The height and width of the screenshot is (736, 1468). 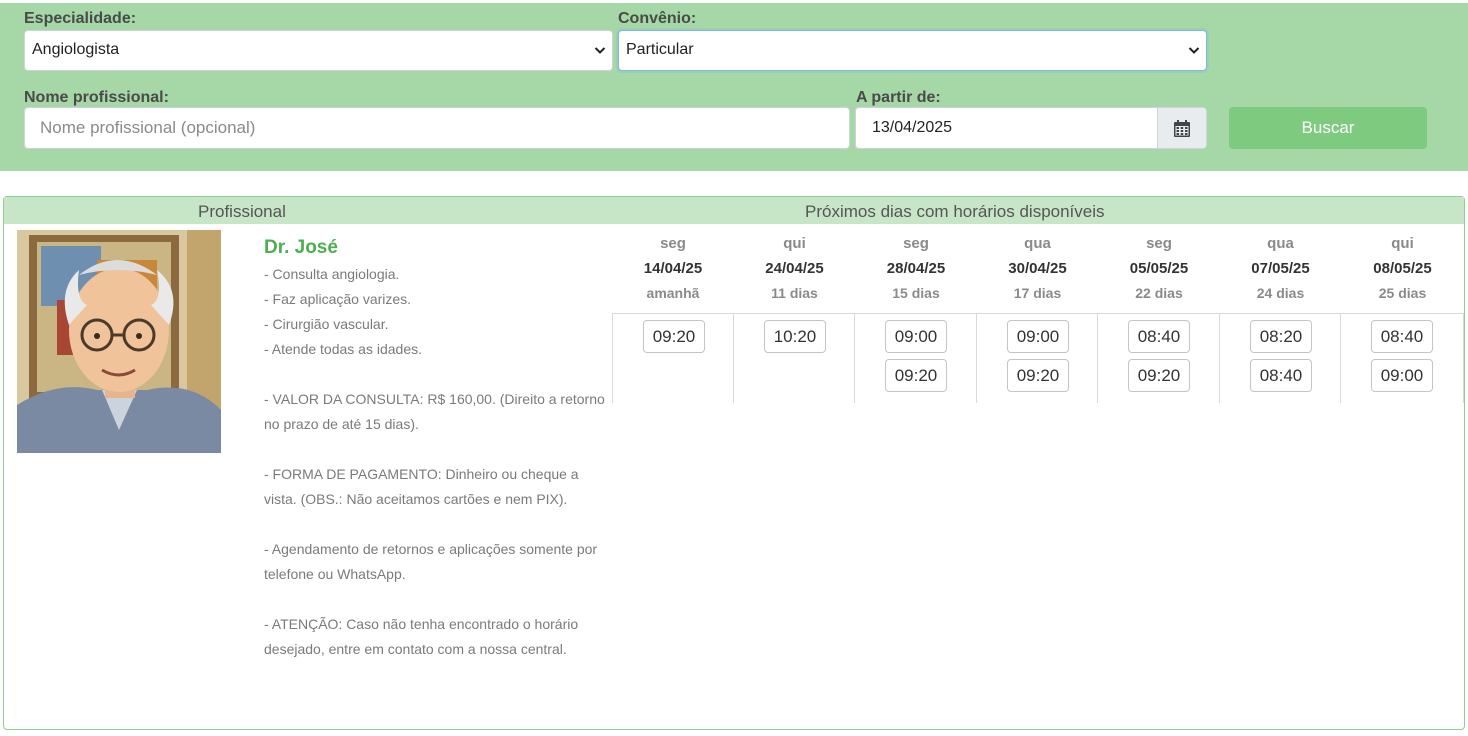 I want to click on day-relative: amanhã, so click(x=673, y=293).